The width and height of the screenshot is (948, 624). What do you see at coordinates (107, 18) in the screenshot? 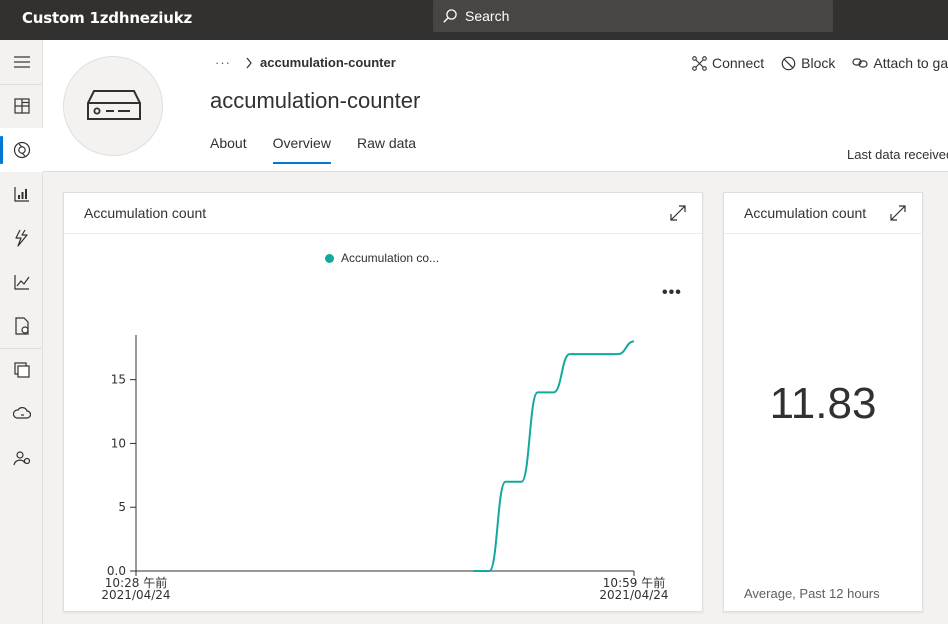
I see `app-title: Custom 1zdhneziukz` at bounding box center [107, 18].